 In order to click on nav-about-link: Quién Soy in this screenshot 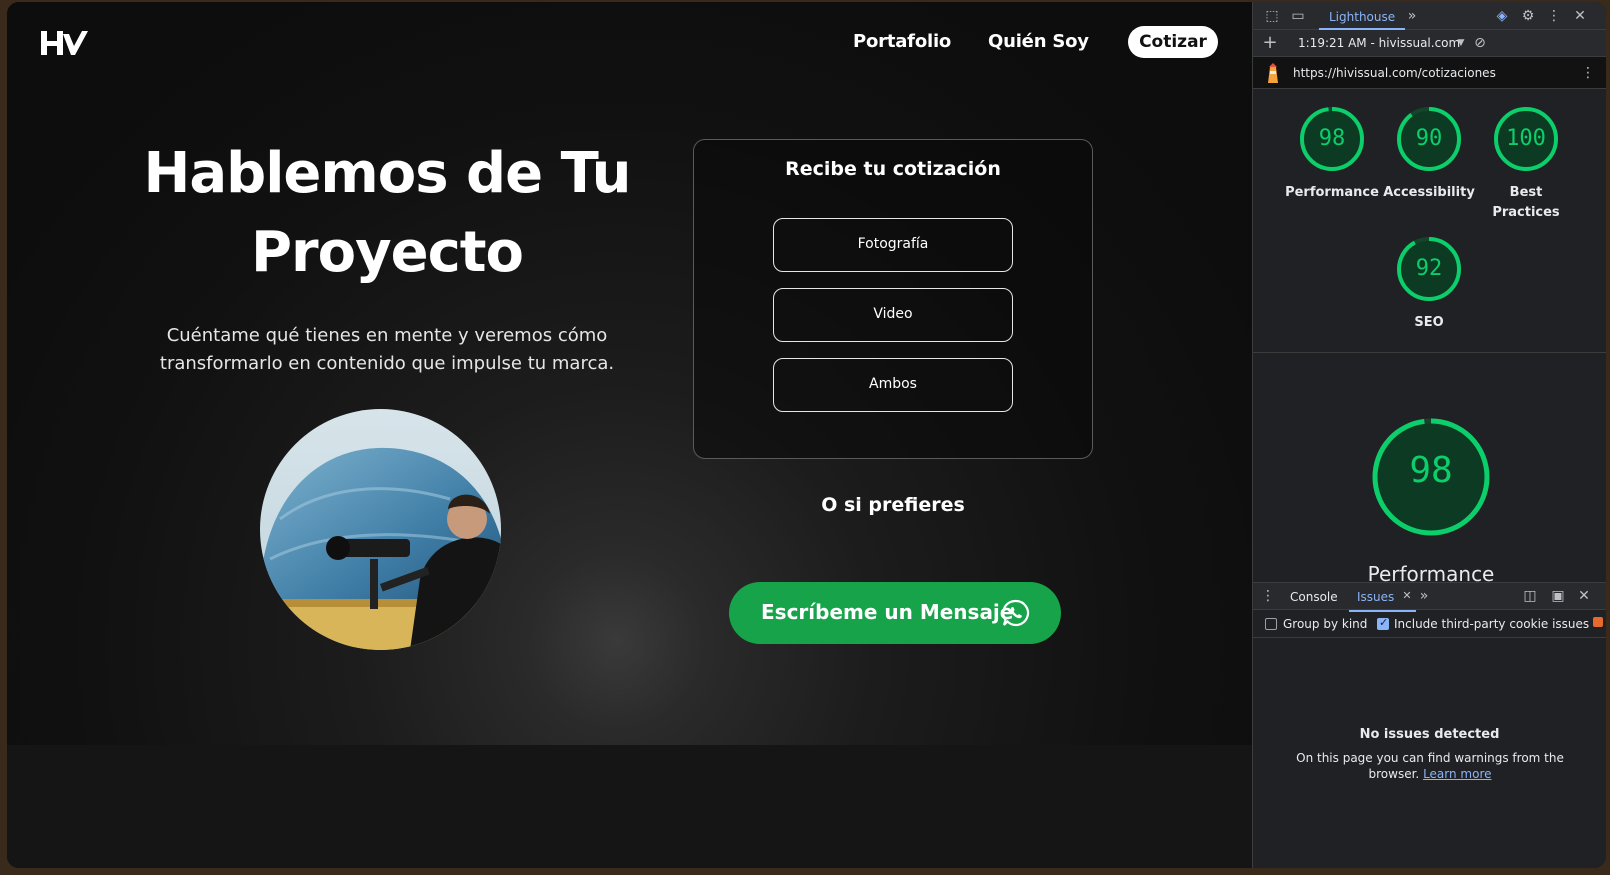, I will do `click(1038, 41)`.